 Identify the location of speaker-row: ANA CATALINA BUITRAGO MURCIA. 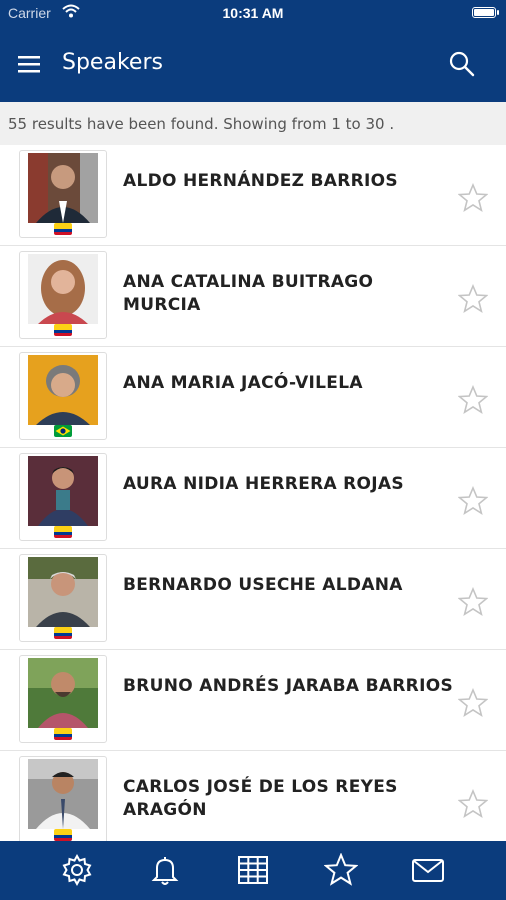
(253, 296).